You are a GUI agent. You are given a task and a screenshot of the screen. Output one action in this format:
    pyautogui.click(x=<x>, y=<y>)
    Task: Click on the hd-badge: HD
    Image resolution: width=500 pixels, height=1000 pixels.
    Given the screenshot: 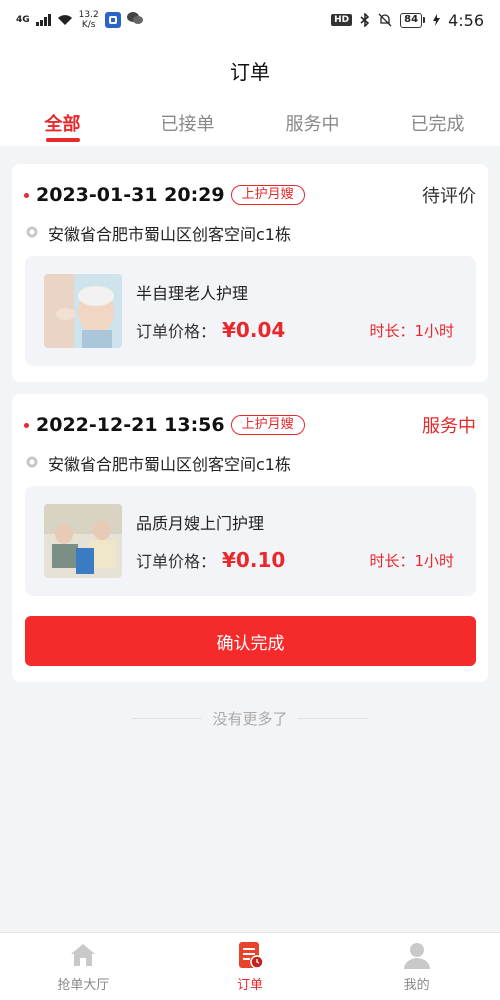 What is the action you would take?
    pyautogui.click(x=342, y=20)
    